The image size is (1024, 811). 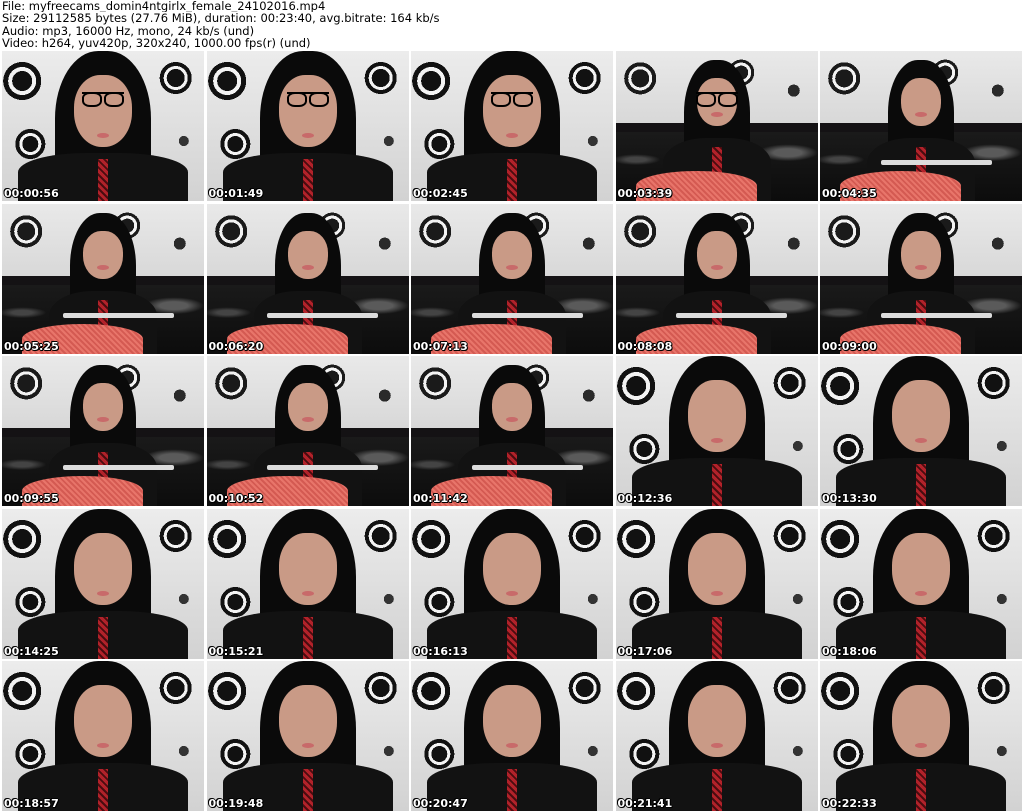 I want to click on thumbnail-frame: 00:00:56, so click(x=103, y=126).